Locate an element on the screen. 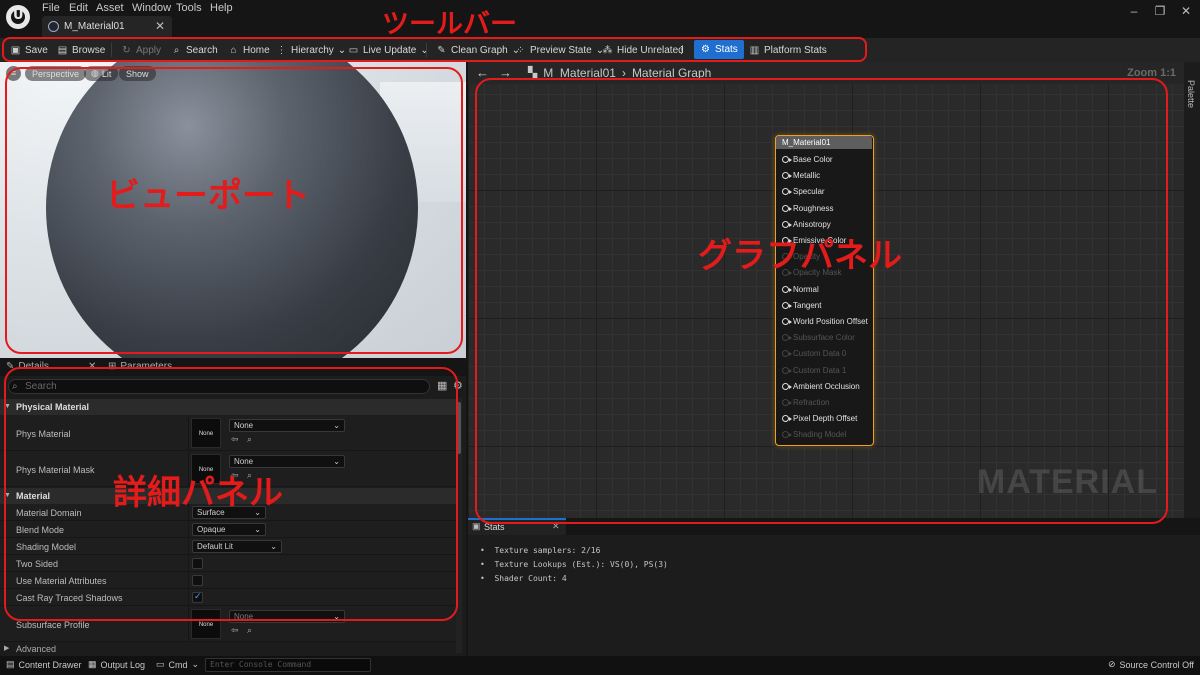 This screenshot has width=1200, height=675. node-pin-pixel-depth-offset: Pixel Depth Offset is located at coordinates (819, 418).